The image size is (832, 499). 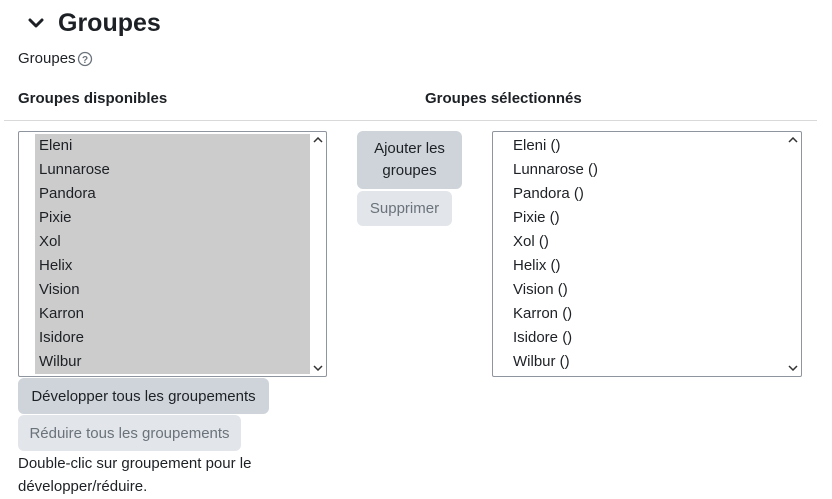 What do you see at coordinates (172, 170) in the screenshot?
I see `list-option: Lunnarose` at bounding box center [172, 170].